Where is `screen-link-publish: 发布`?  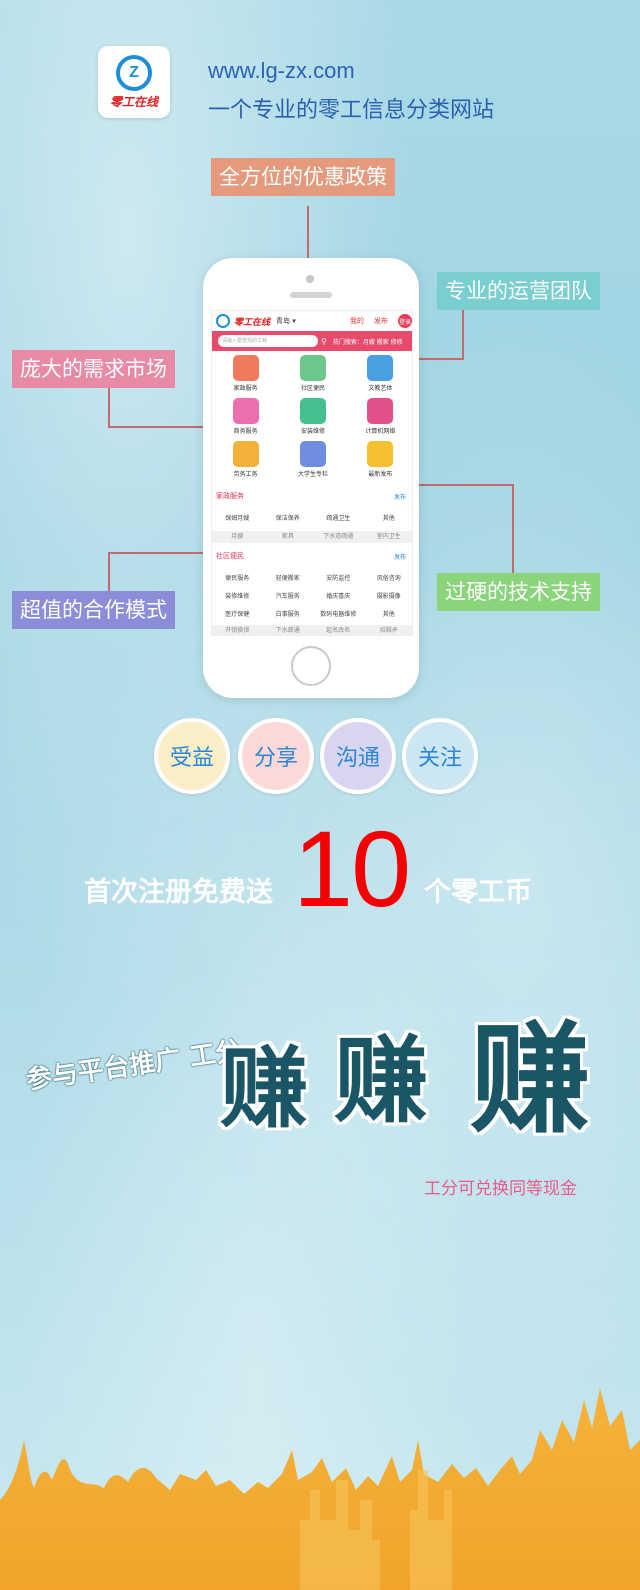 screen-link-publish: 发布 is located at coordinates (381, 321).